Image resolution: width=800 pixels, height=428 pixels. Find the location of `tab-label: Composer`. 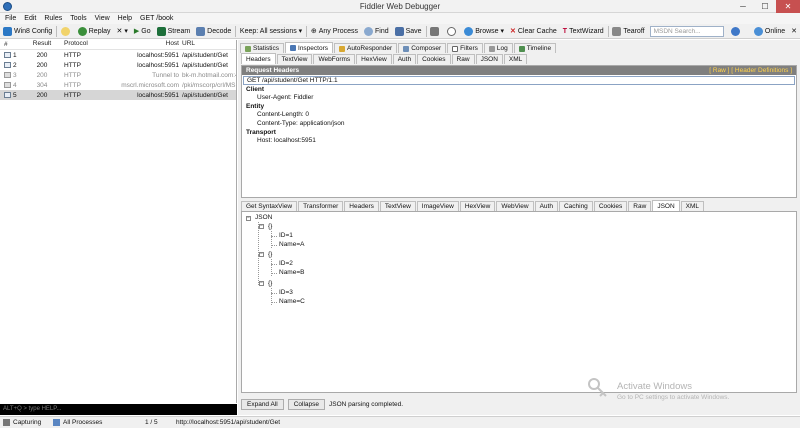

tab-label: Composer is located at coordinates (426, 48).